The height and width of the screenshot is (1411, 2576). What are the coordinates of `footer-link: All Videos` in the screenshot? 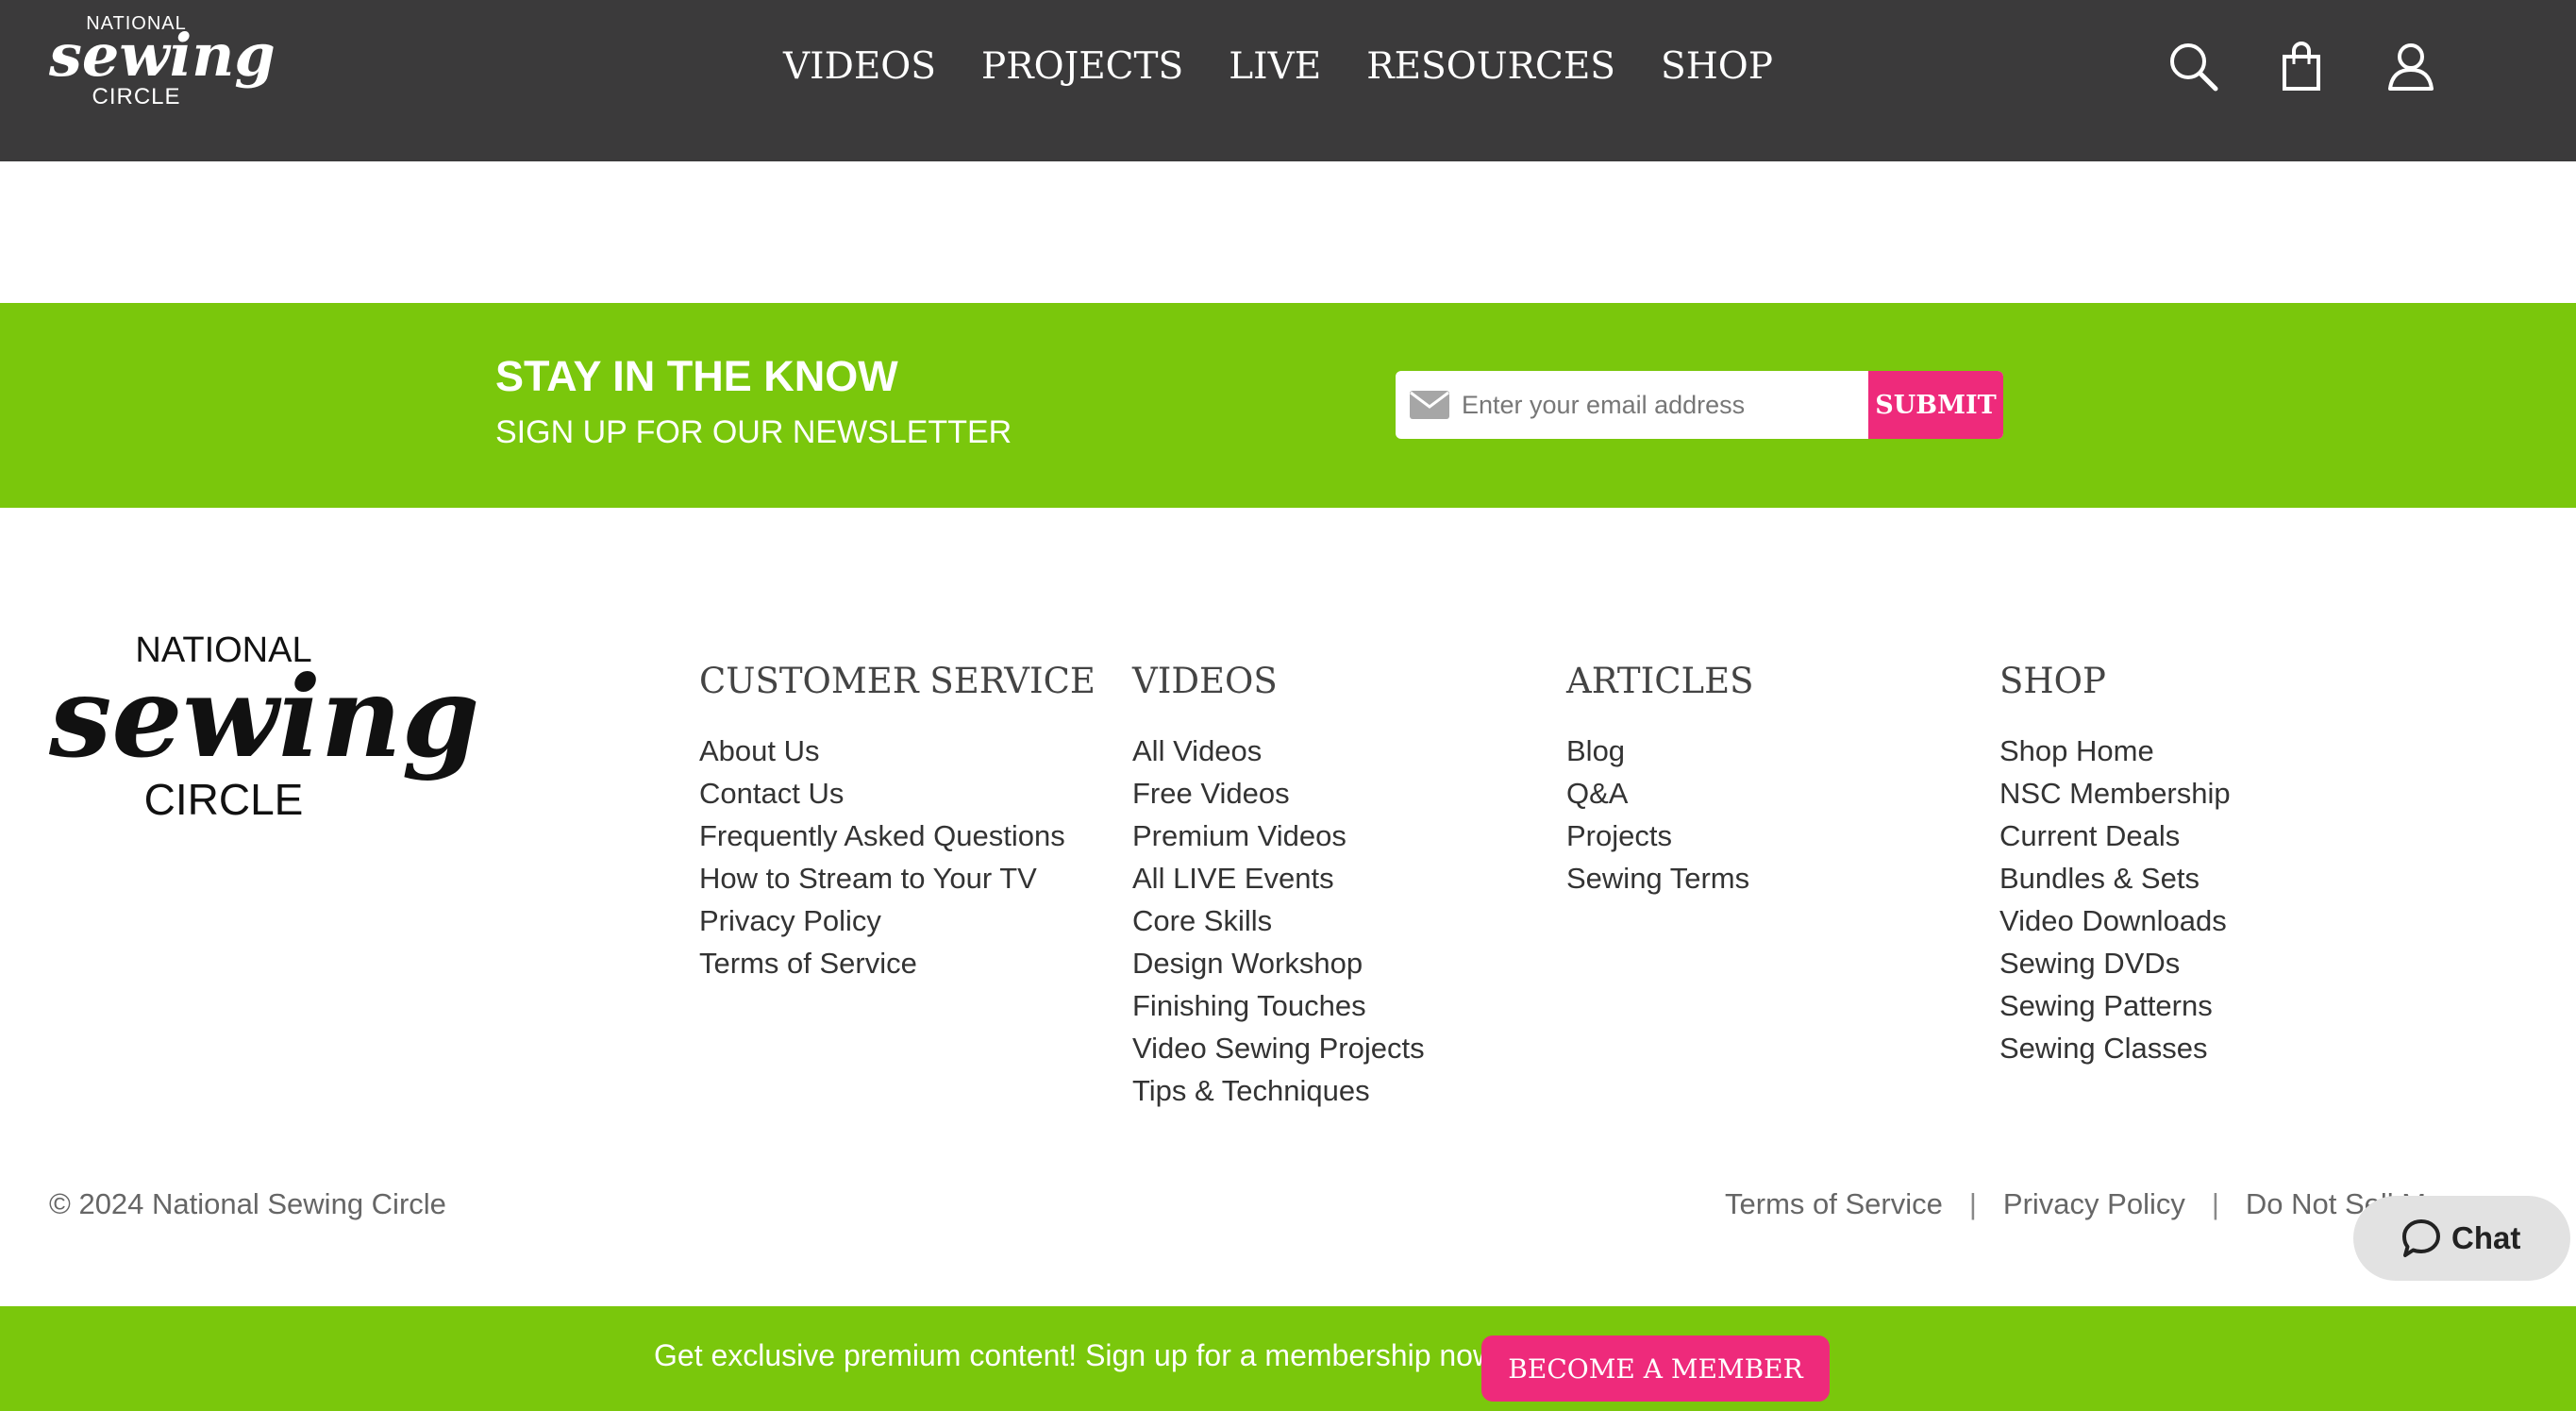 It's located at (1278, 751).